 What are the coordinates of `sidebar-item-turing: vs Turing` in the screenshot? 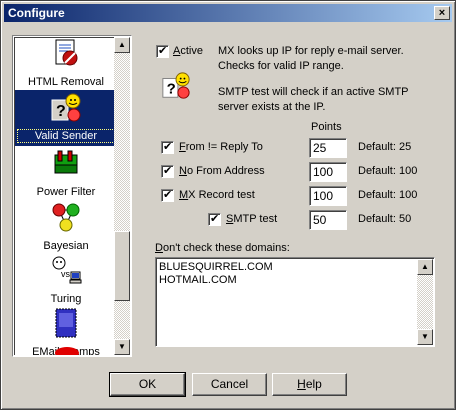 It's located at (66, 280).